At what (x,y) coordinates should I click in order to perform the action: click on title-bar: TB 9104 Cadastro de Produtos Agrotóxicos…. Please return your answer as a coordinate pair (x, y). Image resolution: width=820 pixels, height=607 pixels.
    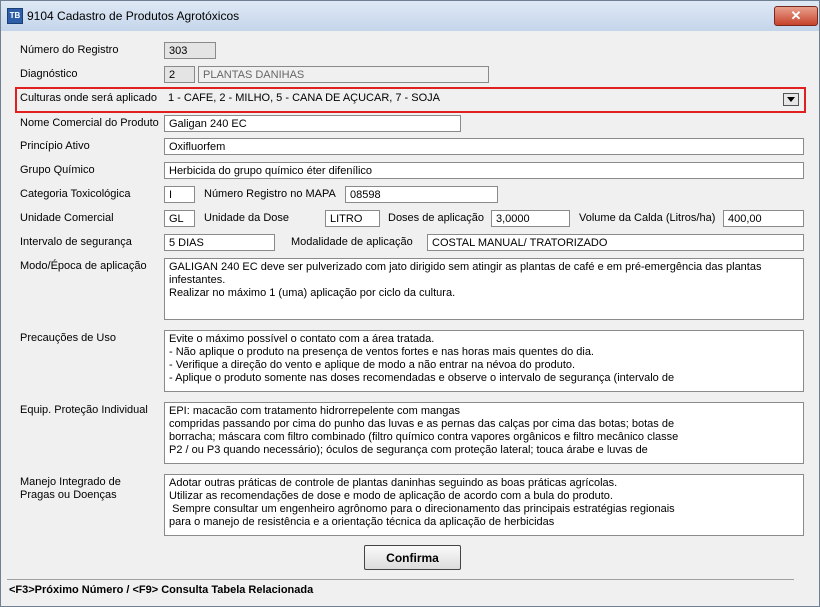
    Looking at the image, I should click on (410, 16).